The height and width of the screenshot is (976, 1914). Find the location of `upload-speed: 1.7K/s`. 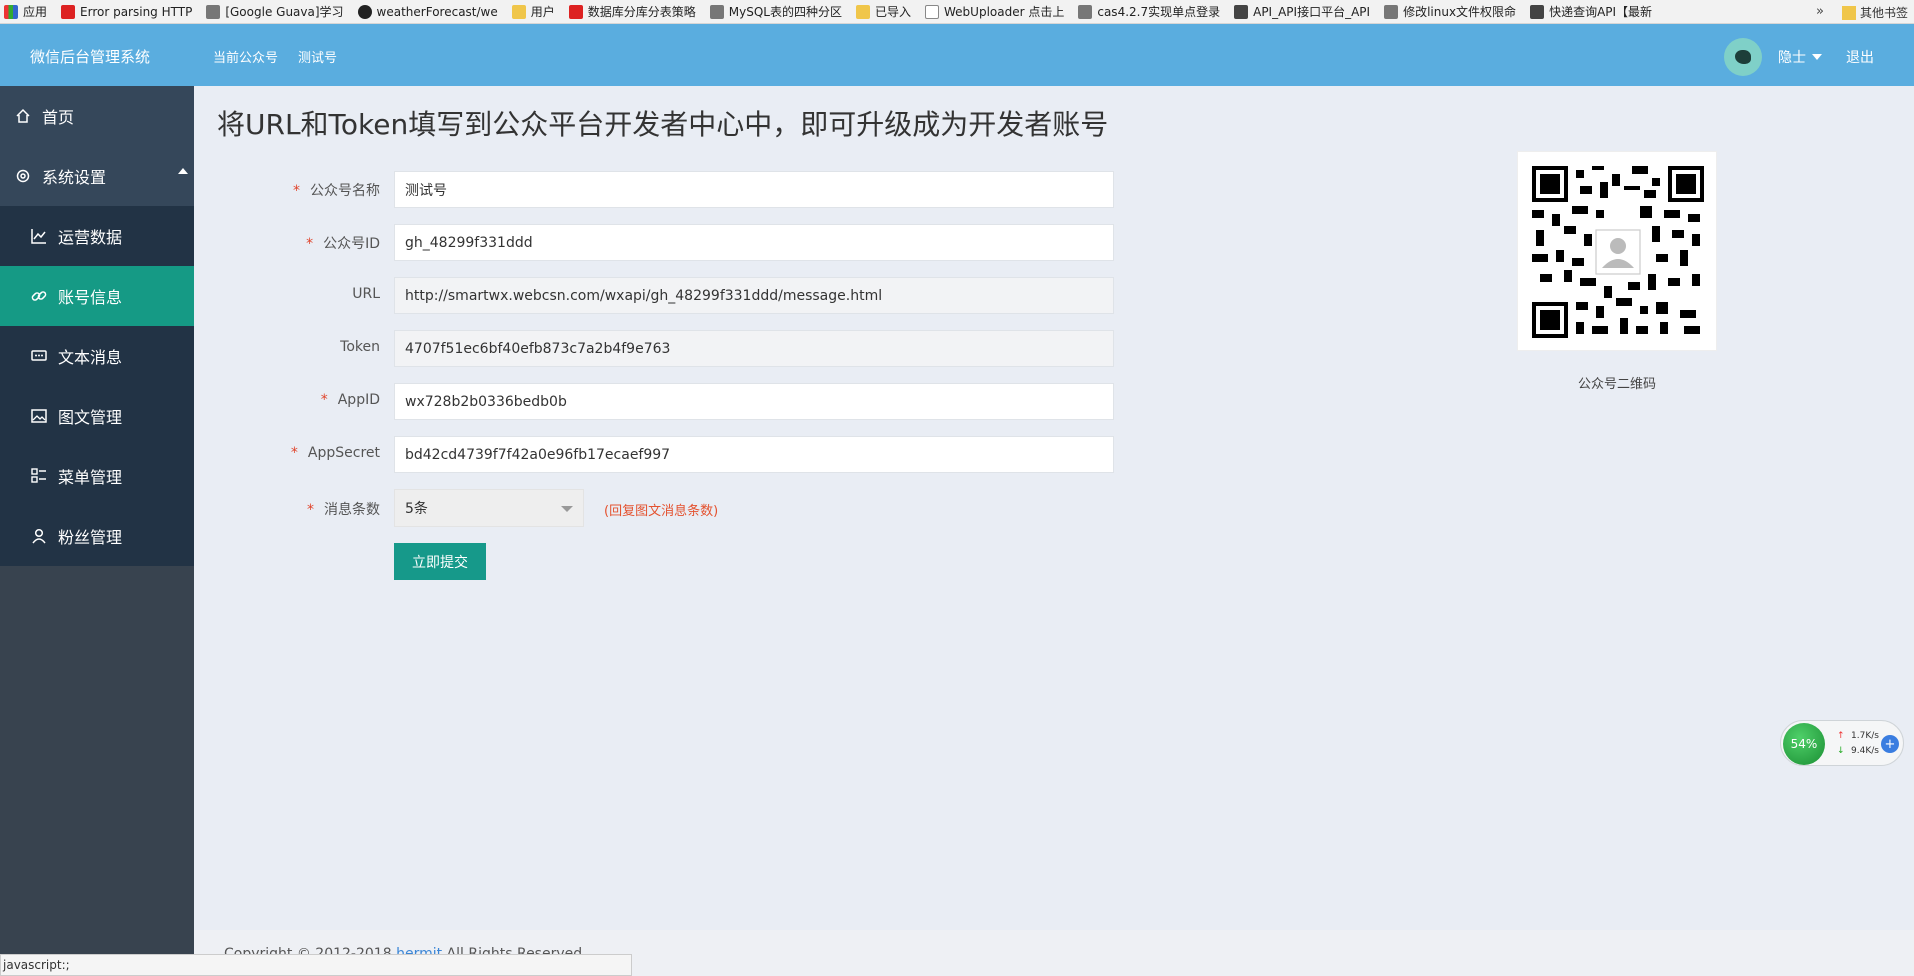

upload-speed: 1.7K/s is located at coordinates (1865, 736).